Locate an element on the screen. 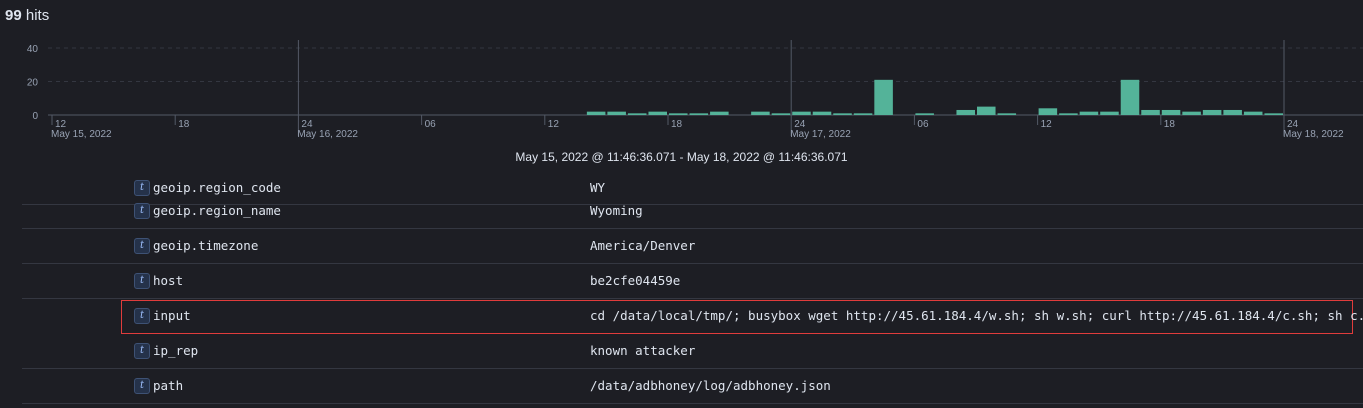  field-value: Wyoming is located at coordinates (616, 210).